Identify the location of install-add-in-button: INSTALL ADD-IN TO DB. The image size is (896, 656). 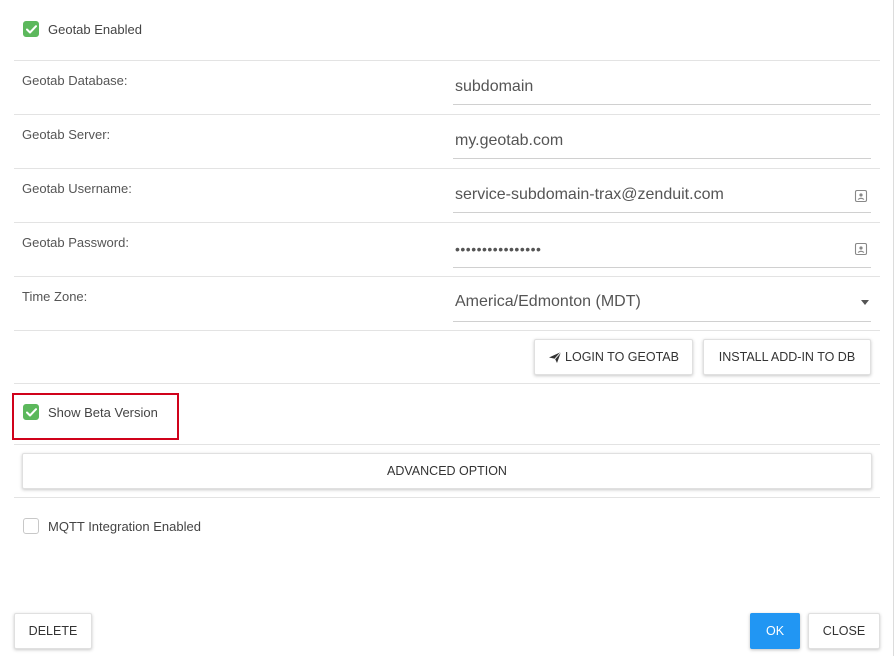
(787, 357).